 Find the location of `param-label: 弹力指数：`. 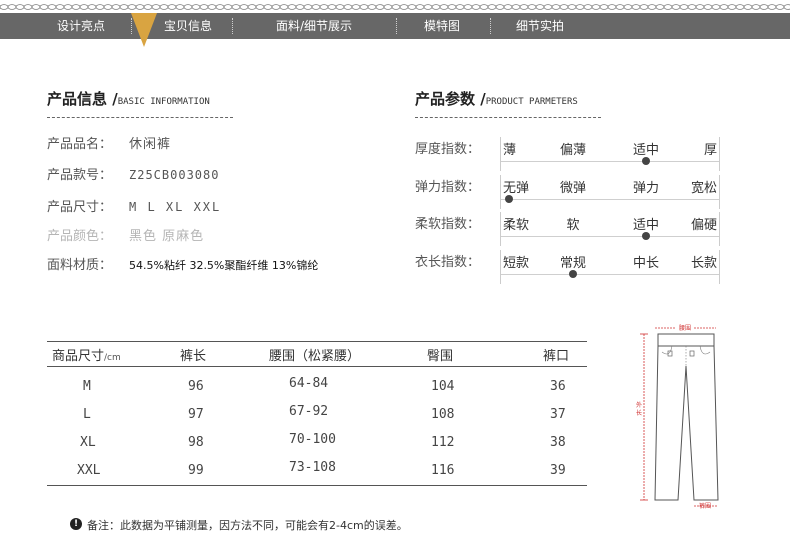

param-label: 弹力指数： is located at coordinates (448, 187).